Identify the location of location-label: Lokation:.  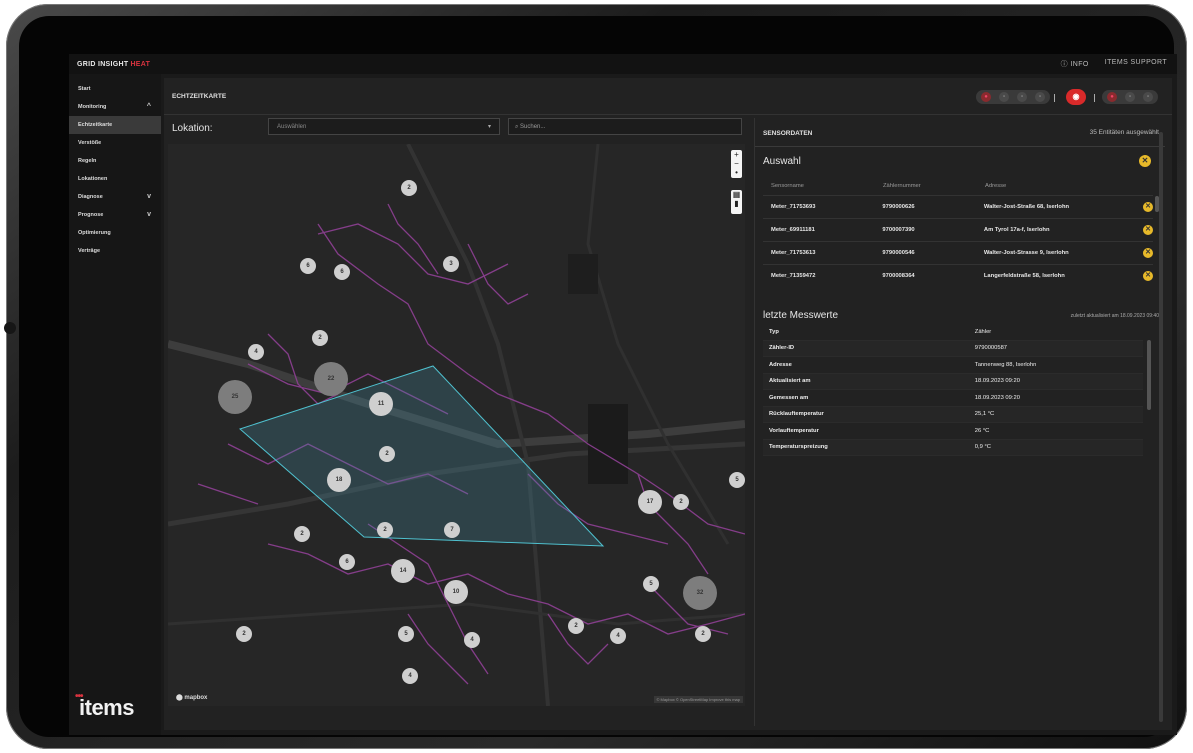
(192, 128).